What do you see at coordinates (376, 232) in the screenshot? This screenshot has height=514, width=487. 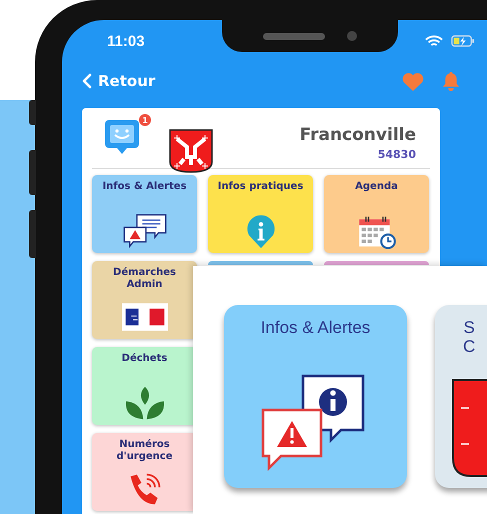 I see `calendar-clock-icon` at bounding box center [376, 232].